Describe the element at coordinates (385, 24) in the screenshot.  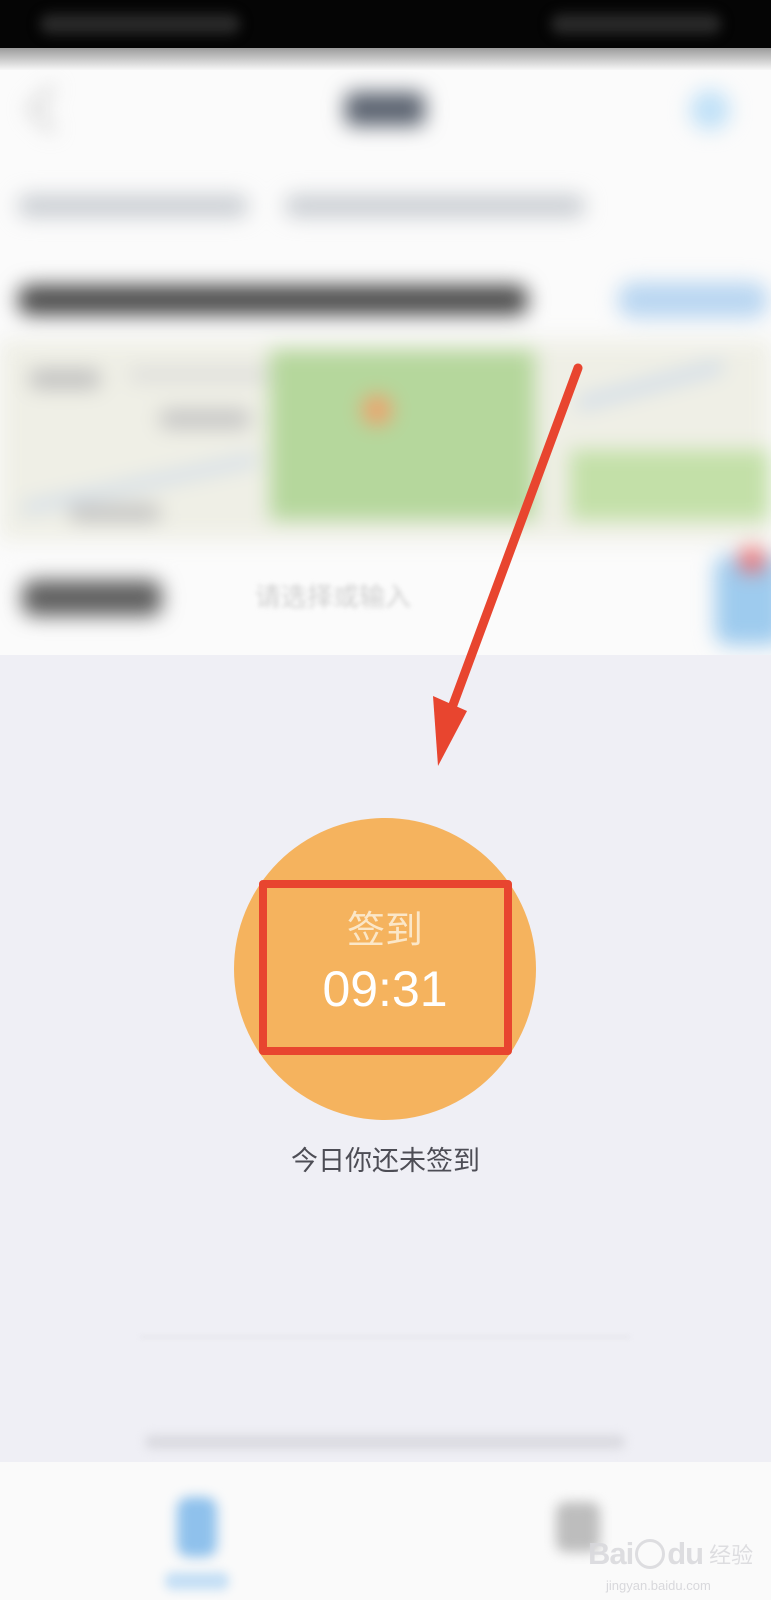
I see `status-bar` at that location.